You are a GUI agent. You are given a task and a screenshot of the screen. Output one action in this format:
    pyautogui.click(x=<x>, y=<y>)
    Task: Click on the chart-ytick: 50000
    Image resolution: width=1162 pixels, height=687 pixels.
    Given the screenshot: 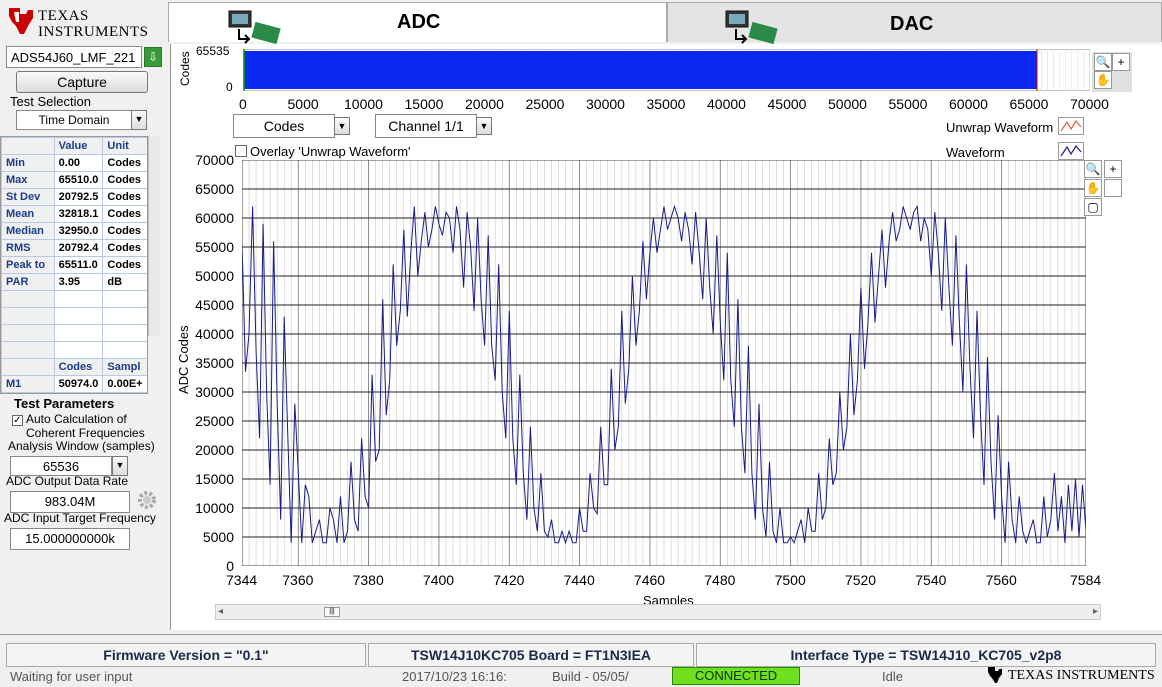 What is the action you would take?
    pyautogui.click(x=214, y=276)
    